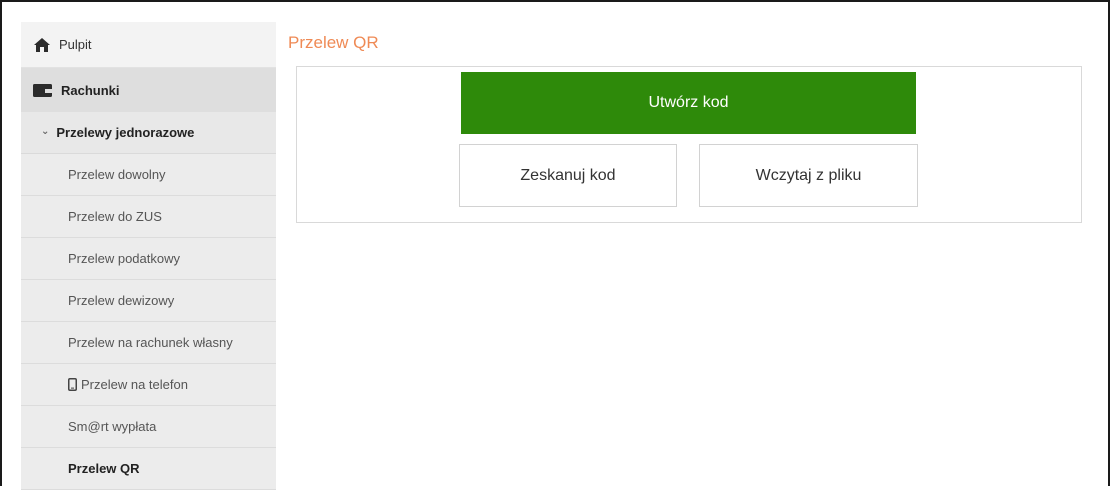 The width and height of the screenshot is (1112, 490). Describe the element at coordinates (115, 216) in the screenshot. I see `sidebar-item-label: Przelew do ZUS` at that location.